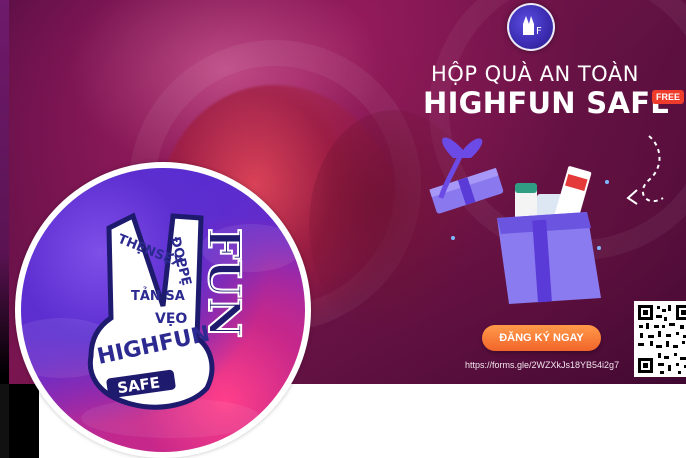 The image size is (686, 458). Describe the element at coordinates (539, 31) in the screenshot. I see `svg-text: F` at that location.